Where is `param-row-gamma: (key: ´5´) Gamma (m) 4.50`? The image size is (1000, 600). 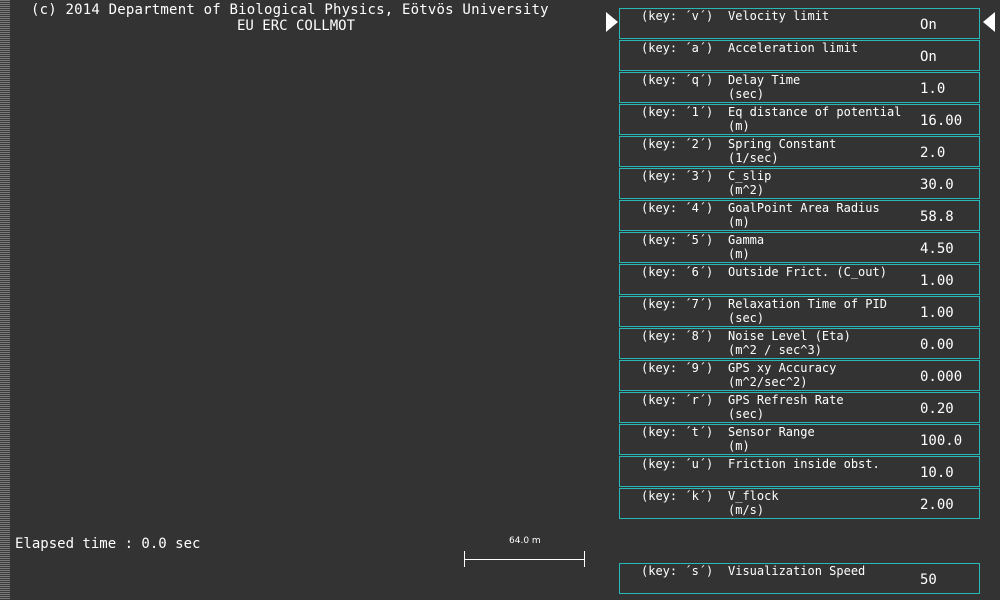 param-row-gamma: (key: ´5´) Gamma (m) 4.50 is located at coordinates (799, 247).